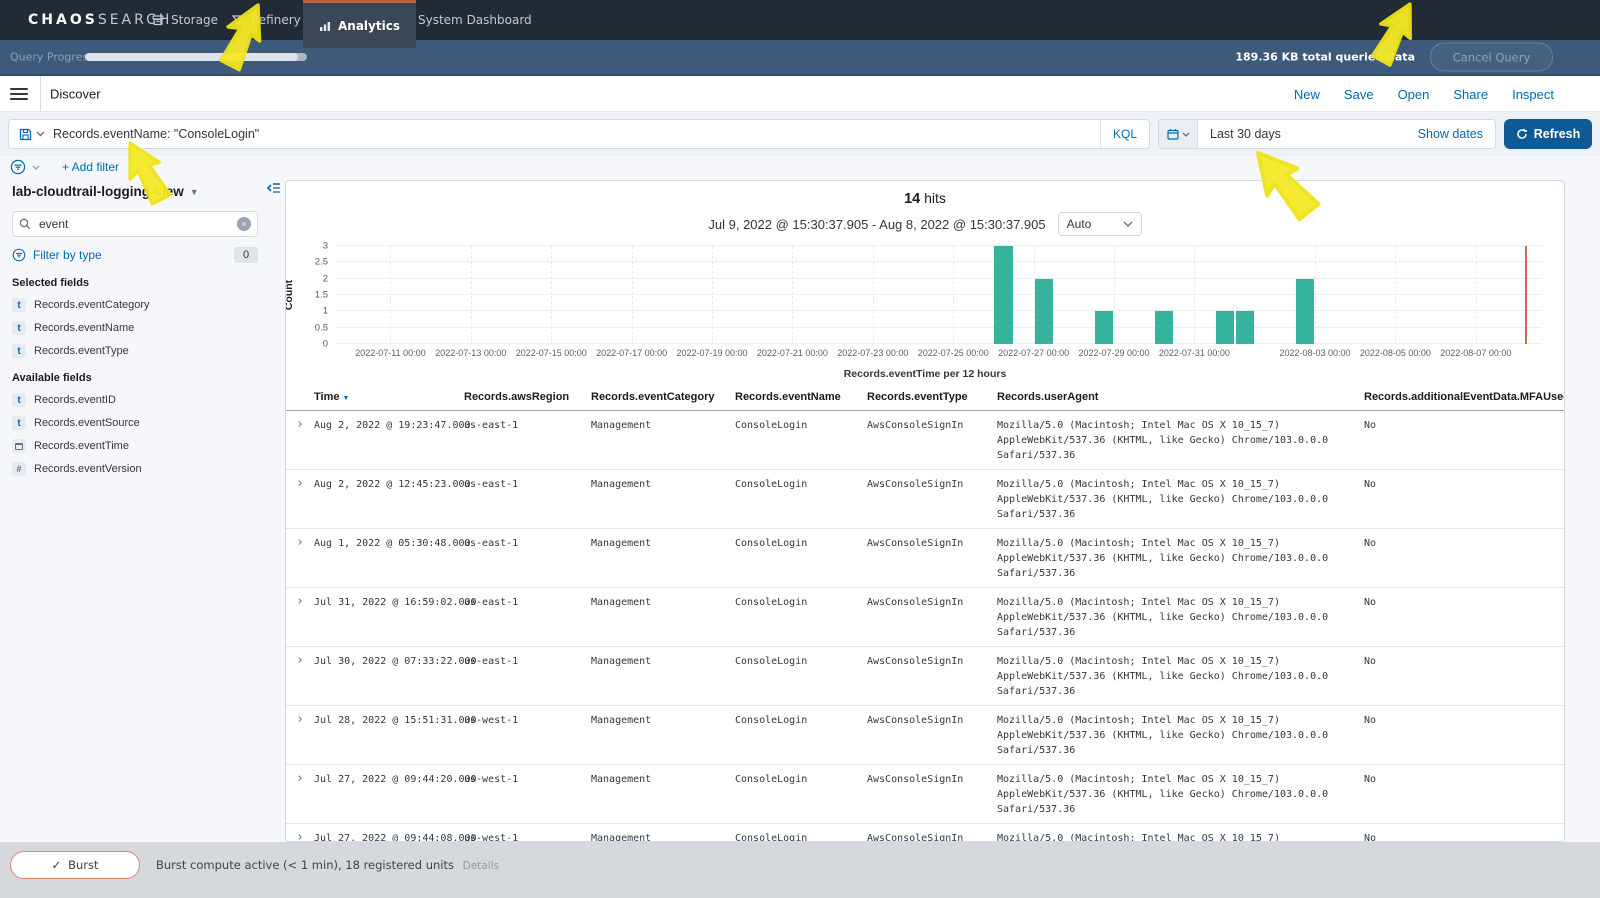  Describe the element at coordinates (1124, 134) in the screenshot. I see `query-language-toggle: KQL` at that location.